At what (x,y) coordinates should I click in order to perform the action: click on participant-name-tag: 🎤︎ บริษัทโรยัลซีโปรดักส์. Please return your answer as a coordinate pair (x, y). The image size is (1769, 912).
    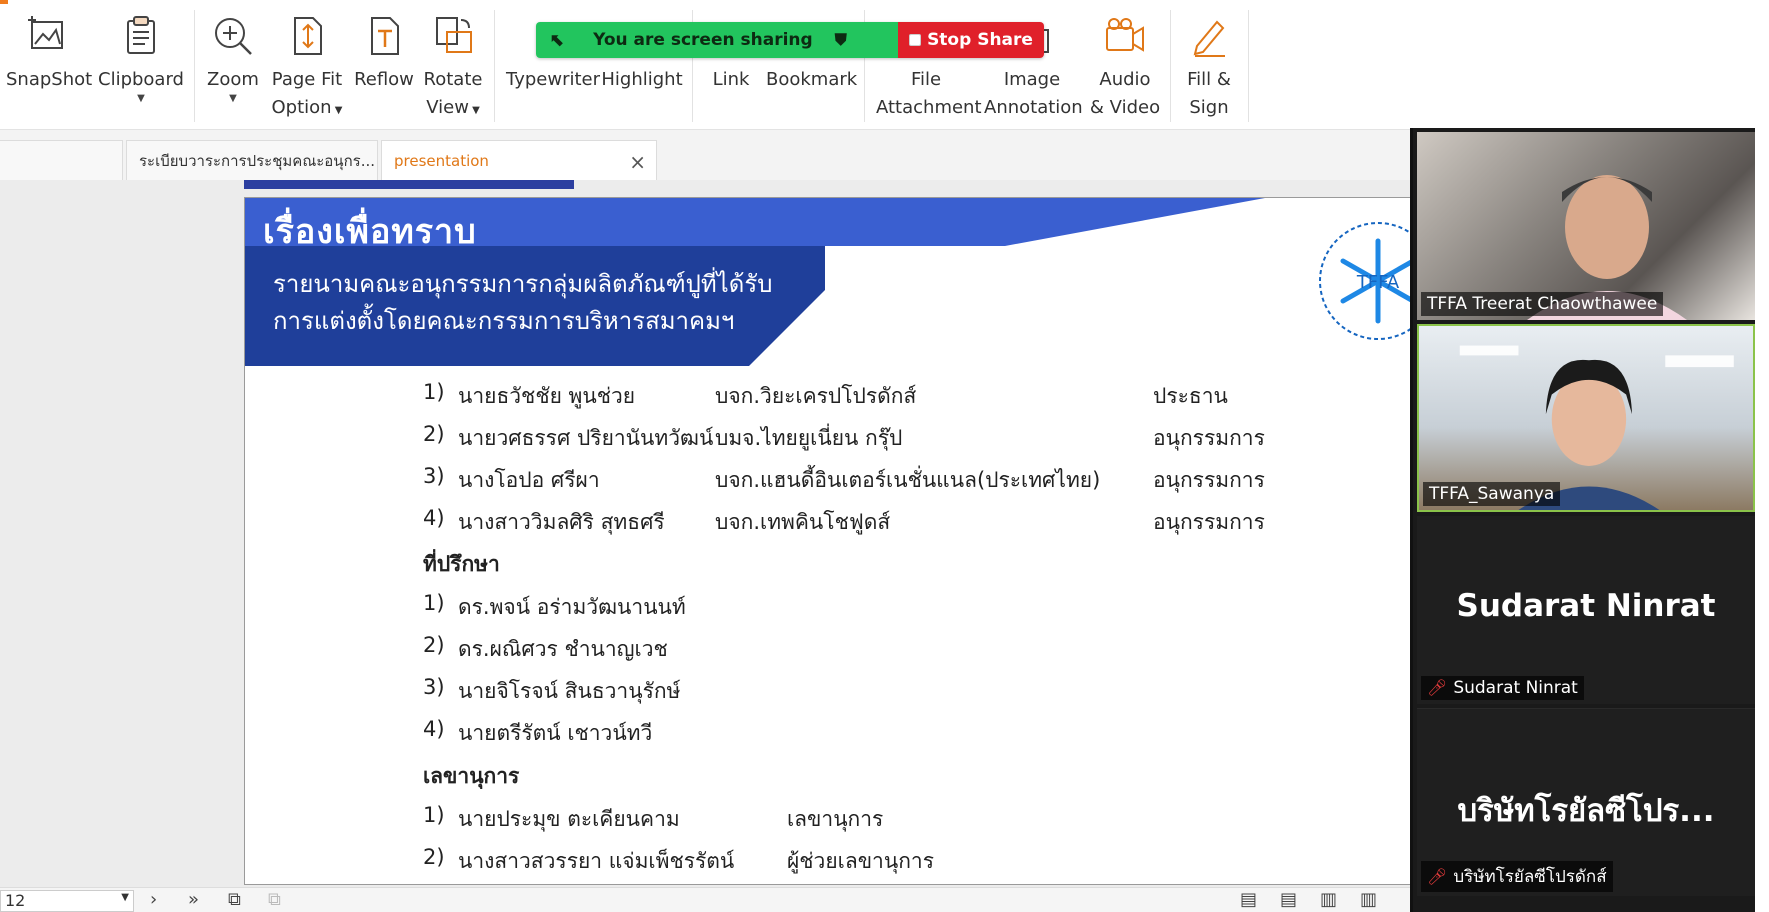
    Looking at the image, I should click on (1517, 876).